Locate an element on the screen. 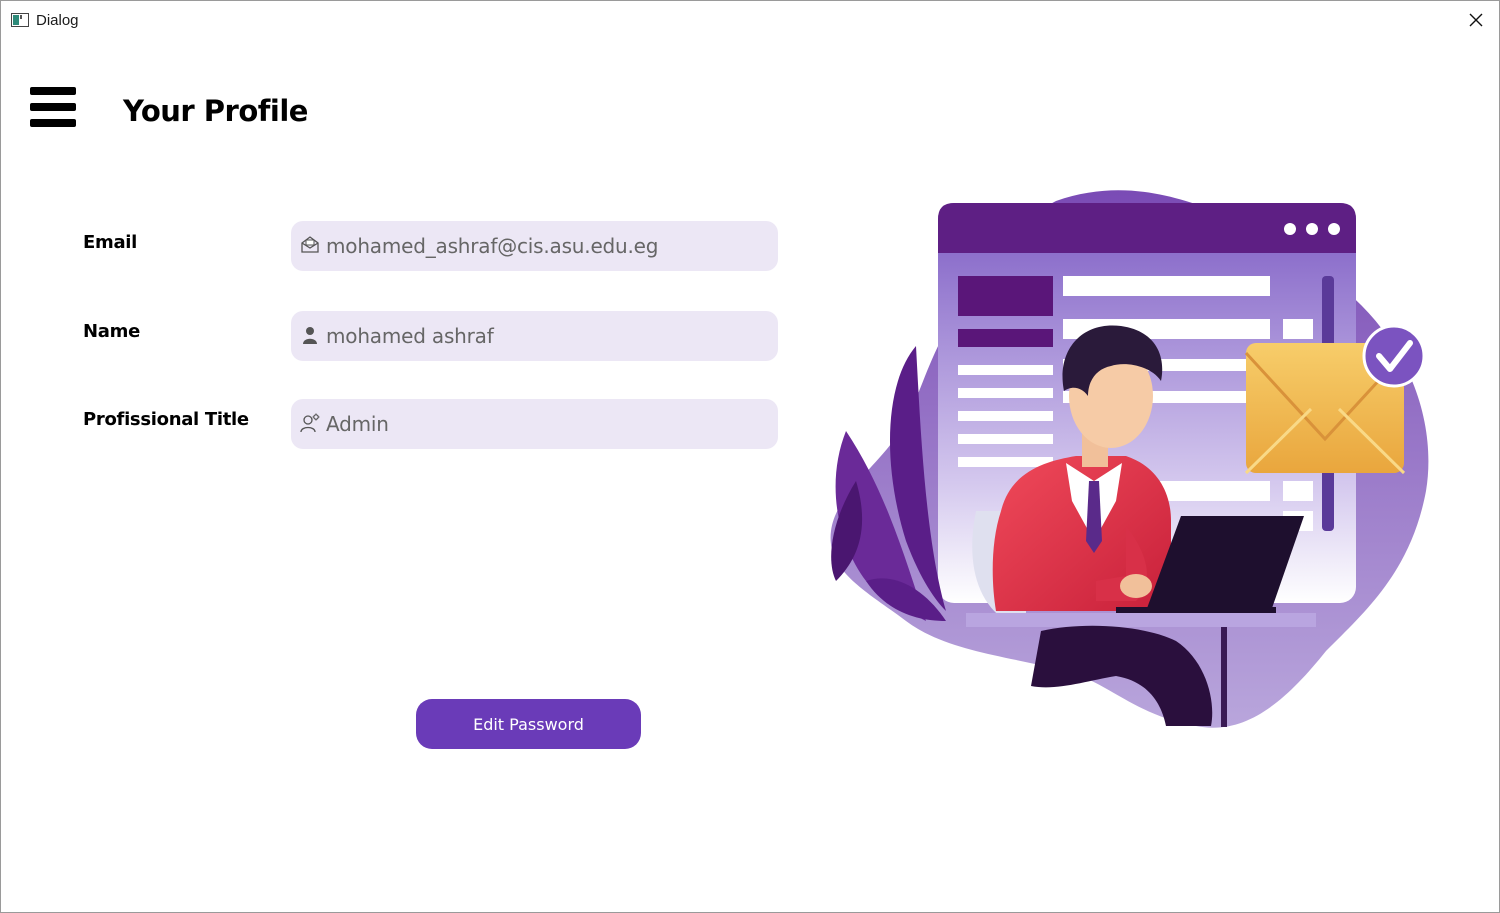 The height and width of the screenshot is (913, 1500). envelope-icon is located at coordinates (310, 244).